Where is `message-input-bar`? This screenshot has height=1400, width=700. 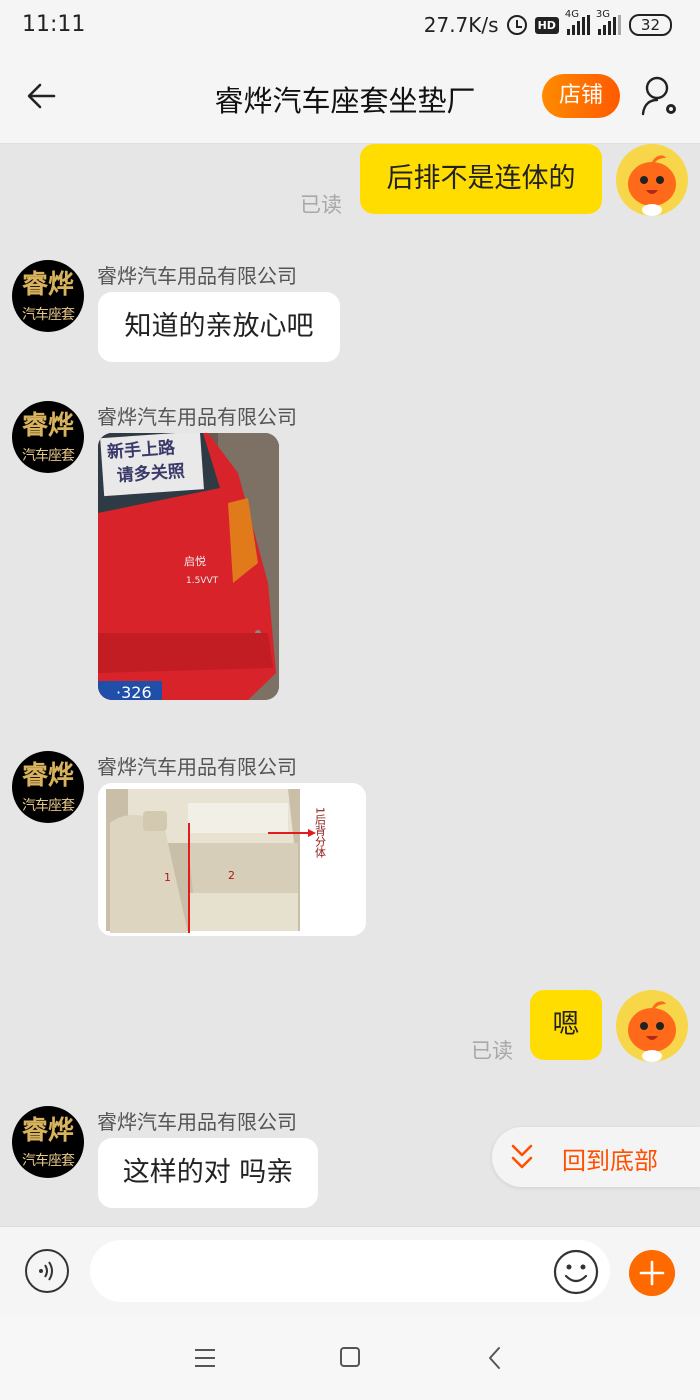 message-input-bar is located at coordinates (350, 1271).